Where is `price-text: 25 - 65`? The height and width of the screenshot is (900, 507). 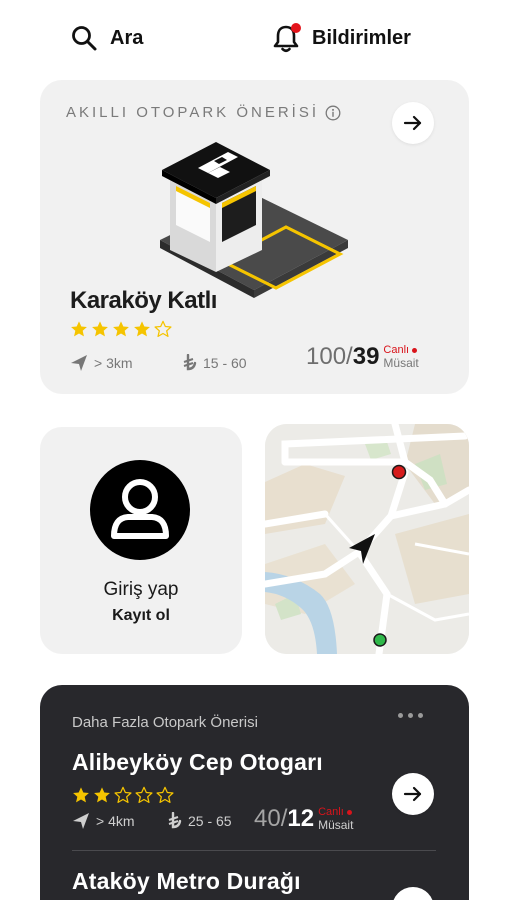 price-text: 25 - 65 is located at coordinates (210, 821).